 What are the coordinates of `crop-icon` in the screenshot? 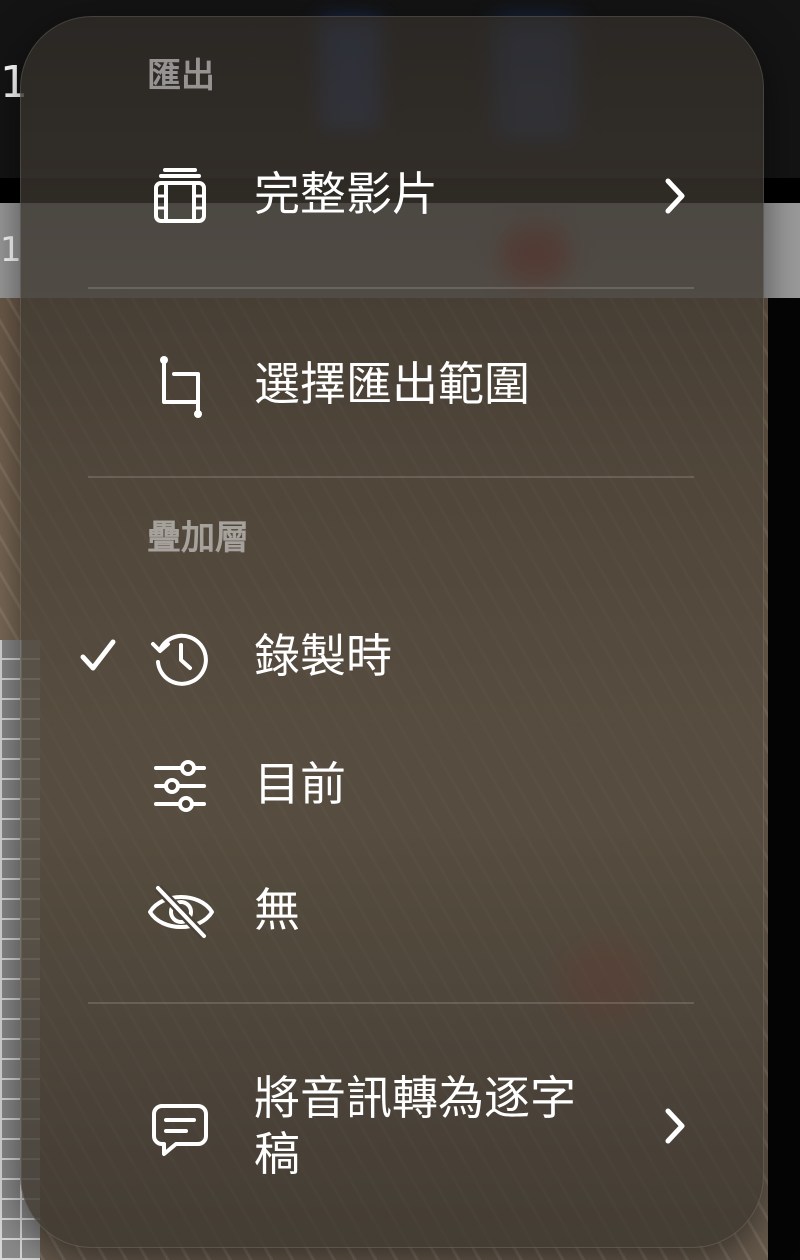 It's located at (180, 385).